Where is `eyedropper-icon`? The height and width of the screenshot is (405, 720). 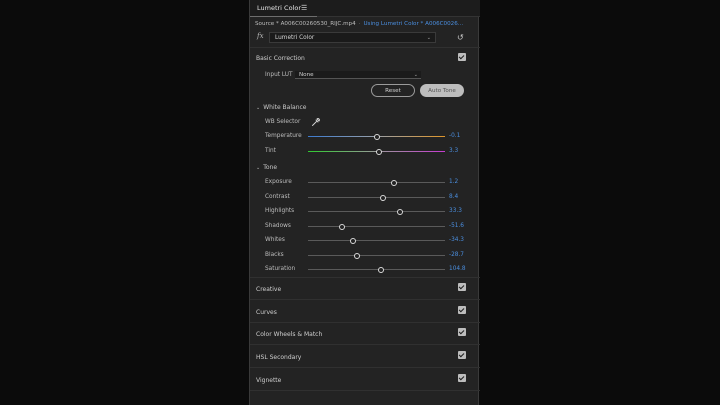 eyedropper-icon is located at coordinates (316, 122).